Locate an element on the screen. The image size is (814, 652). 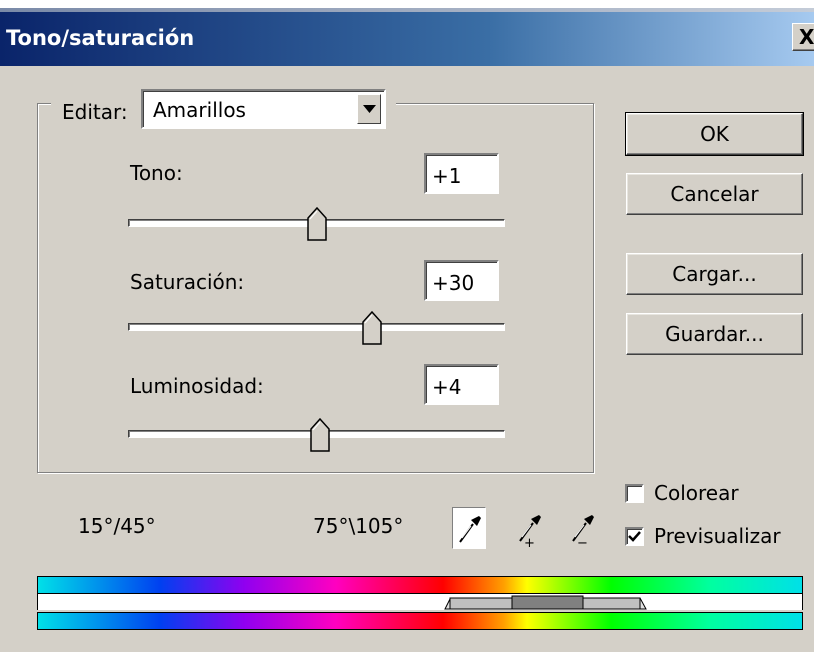
eyedropper-button is located at coordinates (469, 528).